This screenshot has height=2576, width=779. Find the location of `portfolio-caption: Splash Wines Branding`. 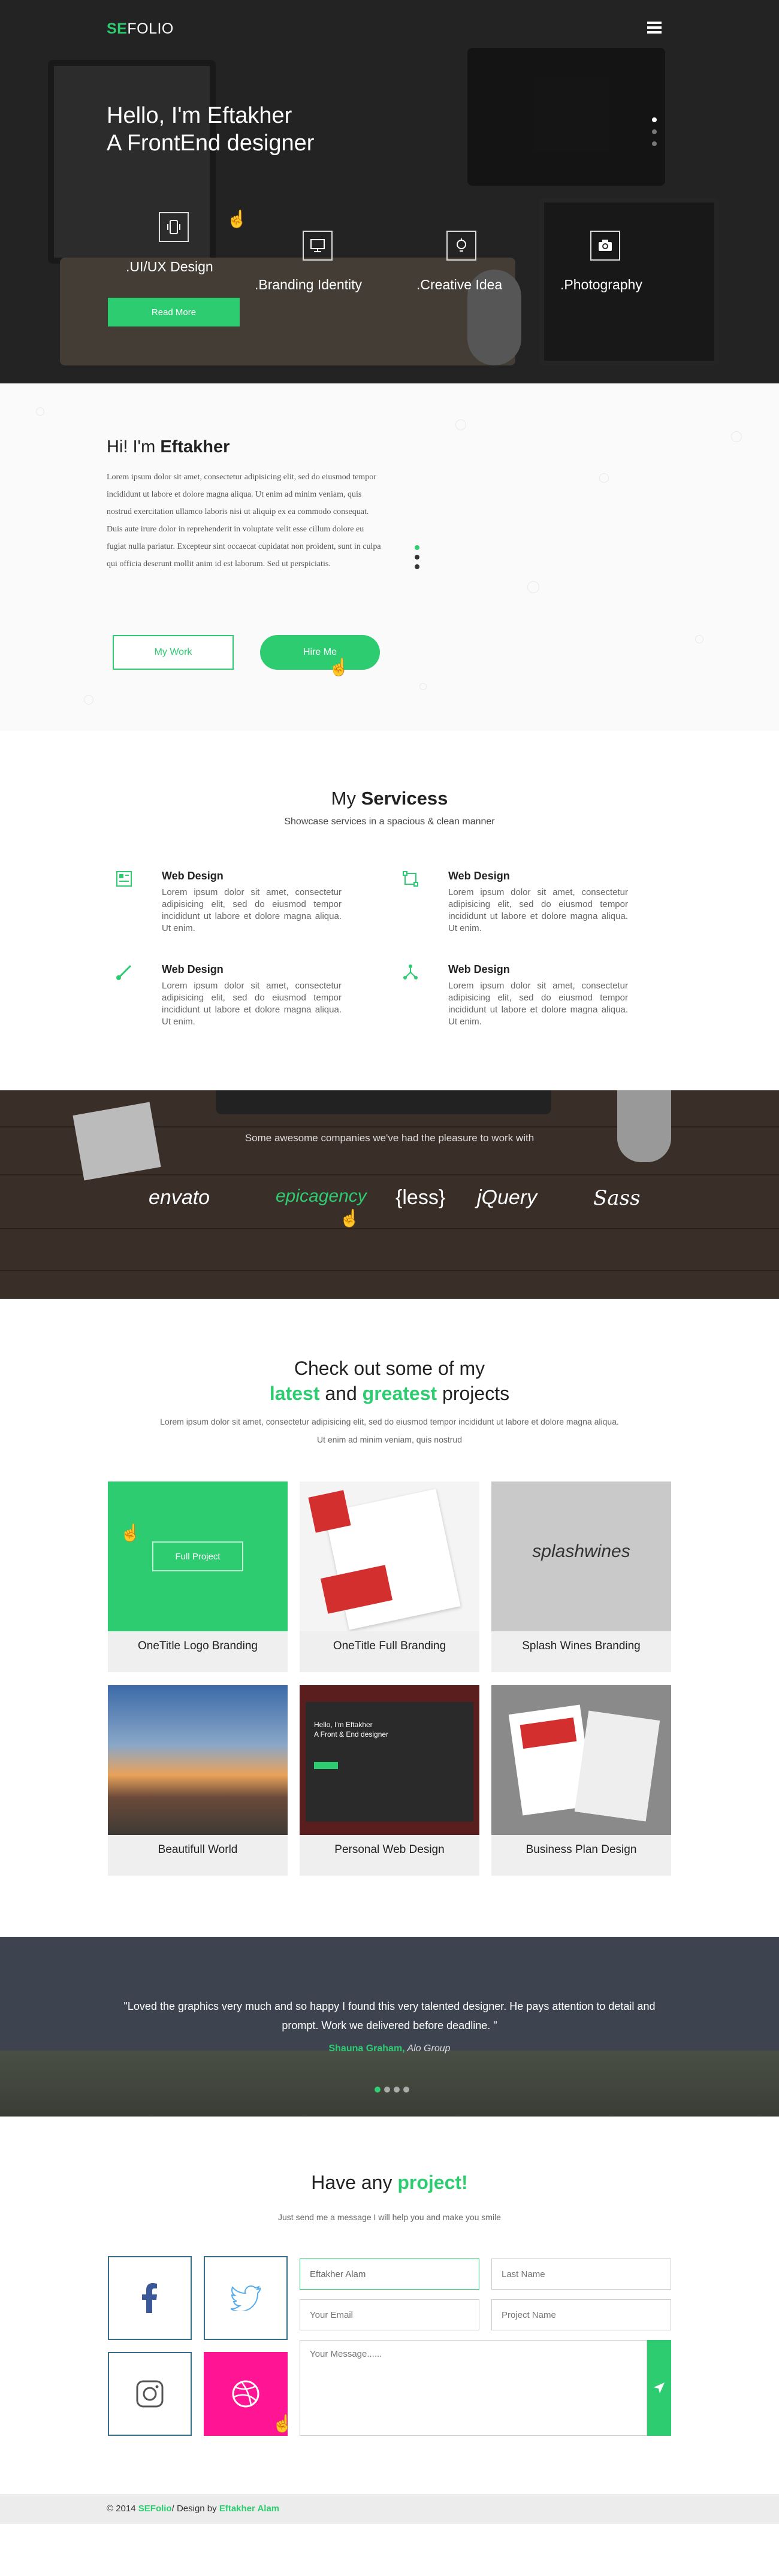

portfolio-caption: Splash Wines Branding is located at coordinates (581, 1646).